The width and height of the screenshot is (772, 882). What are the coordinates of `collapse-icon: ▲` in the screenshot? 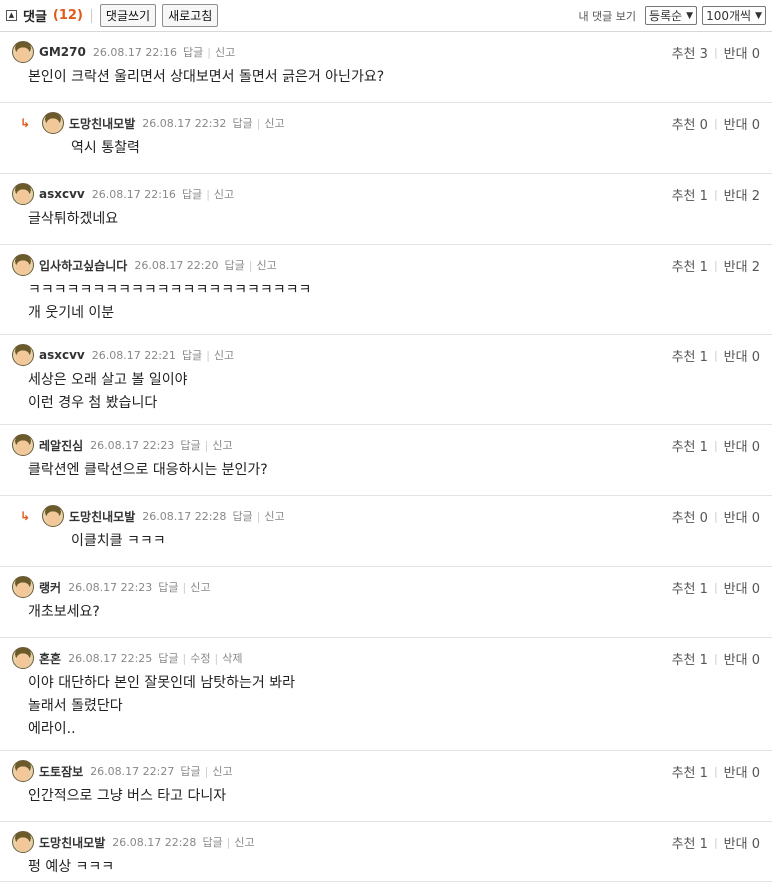 It's located at (11, 15).